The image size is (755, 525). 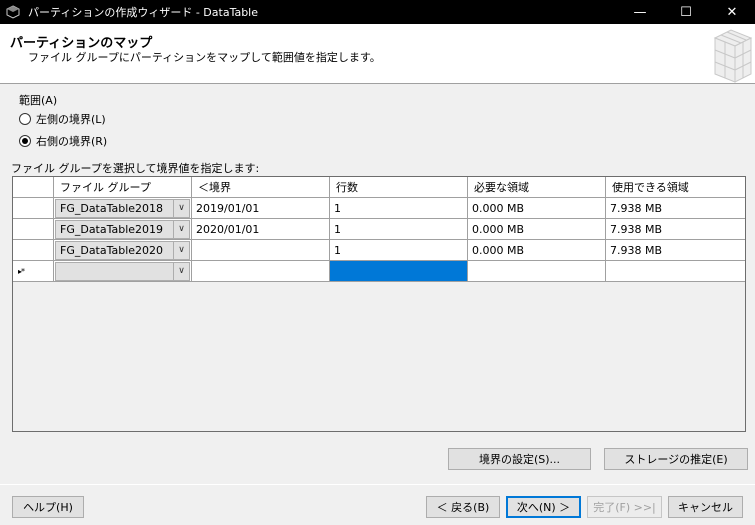 What do you see at coordinates (25, 119) in the screenshot?
I see `radio-circle` at bounding box center [25, 119].